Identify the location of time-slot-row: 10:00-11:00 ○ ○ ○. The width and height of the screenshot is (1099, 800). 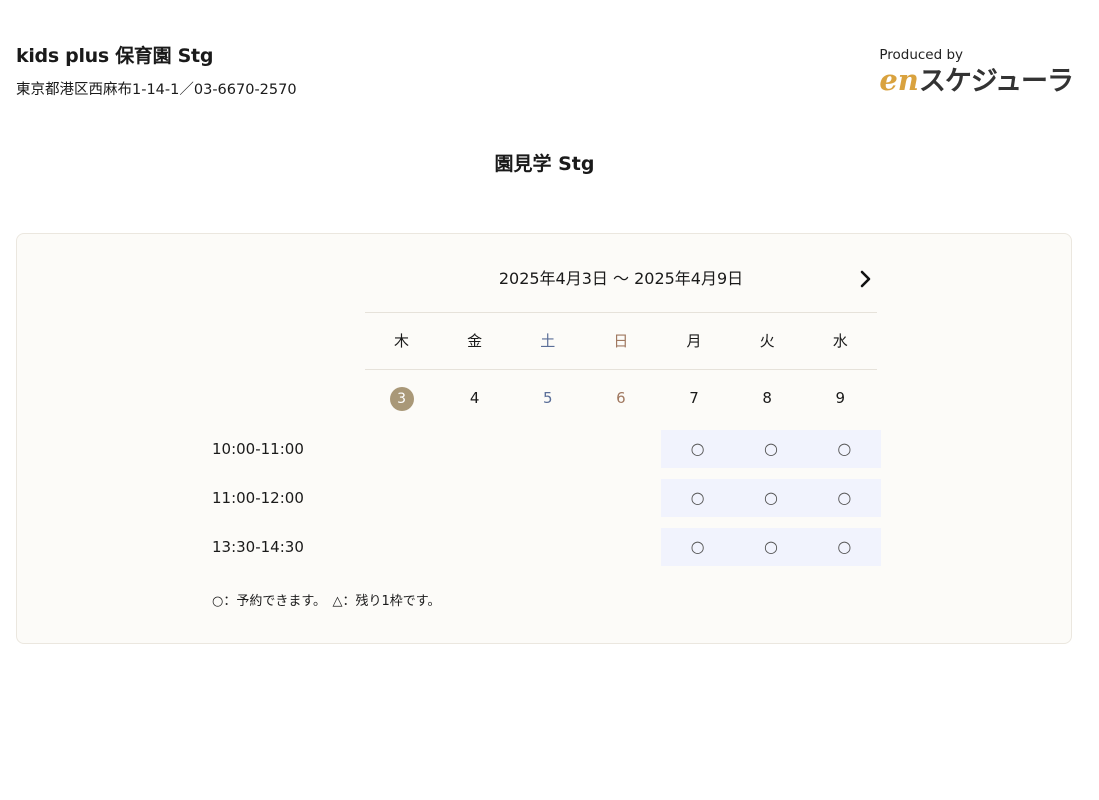
(545, 449).